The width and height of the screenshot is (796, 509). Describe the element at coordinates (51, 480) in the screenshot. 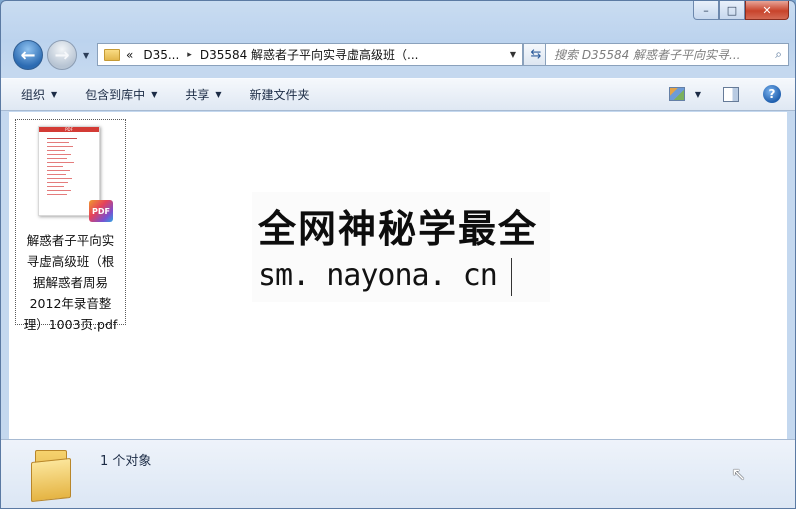

I see `folder-front` at that location.